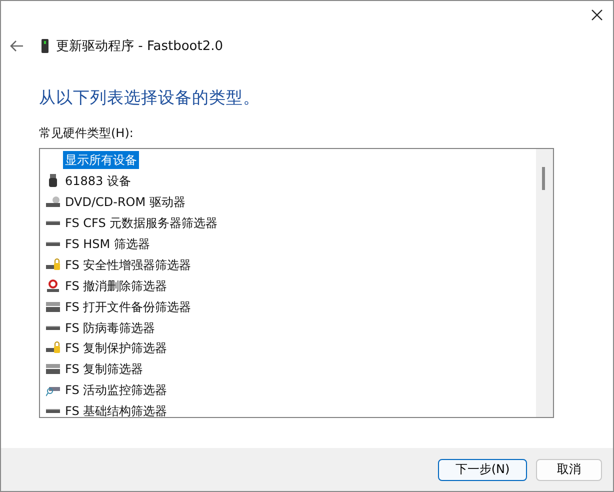 The image size is (614, 492). I want to click on device-icon, so click(45, 46).